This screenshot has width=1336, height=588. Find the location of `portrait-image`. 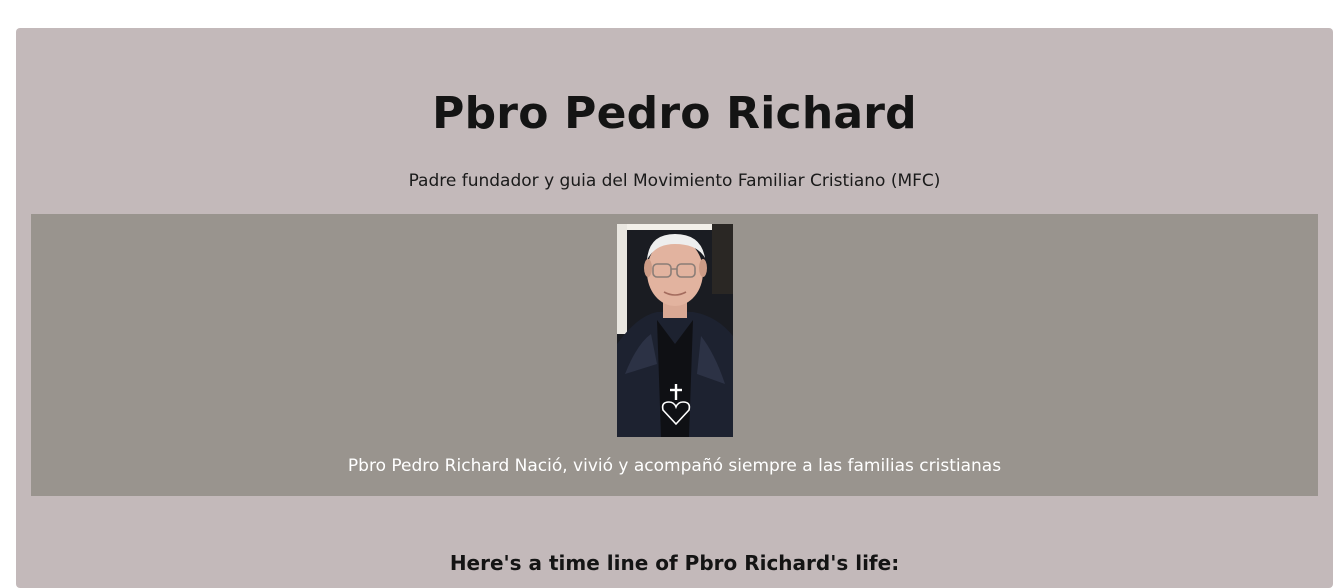

portrait-image is located at coordinates (675, 330).